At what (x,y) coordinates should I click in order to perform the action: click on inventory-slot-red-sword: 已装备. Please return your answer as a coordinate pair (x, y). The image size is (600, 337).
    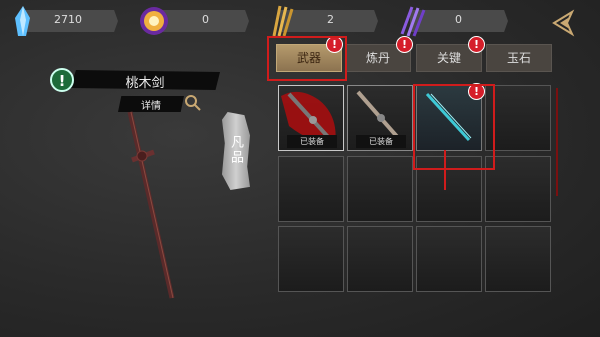
    Looking at the image, I should click on (311, 118).